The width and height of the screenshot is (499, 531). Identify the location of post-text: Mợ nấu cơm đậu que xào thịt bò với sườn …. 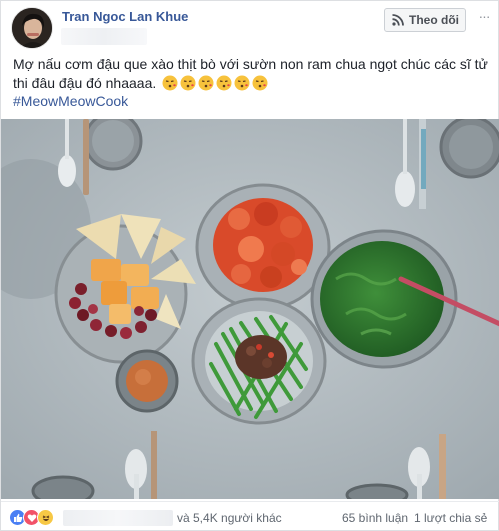
(253, 74).